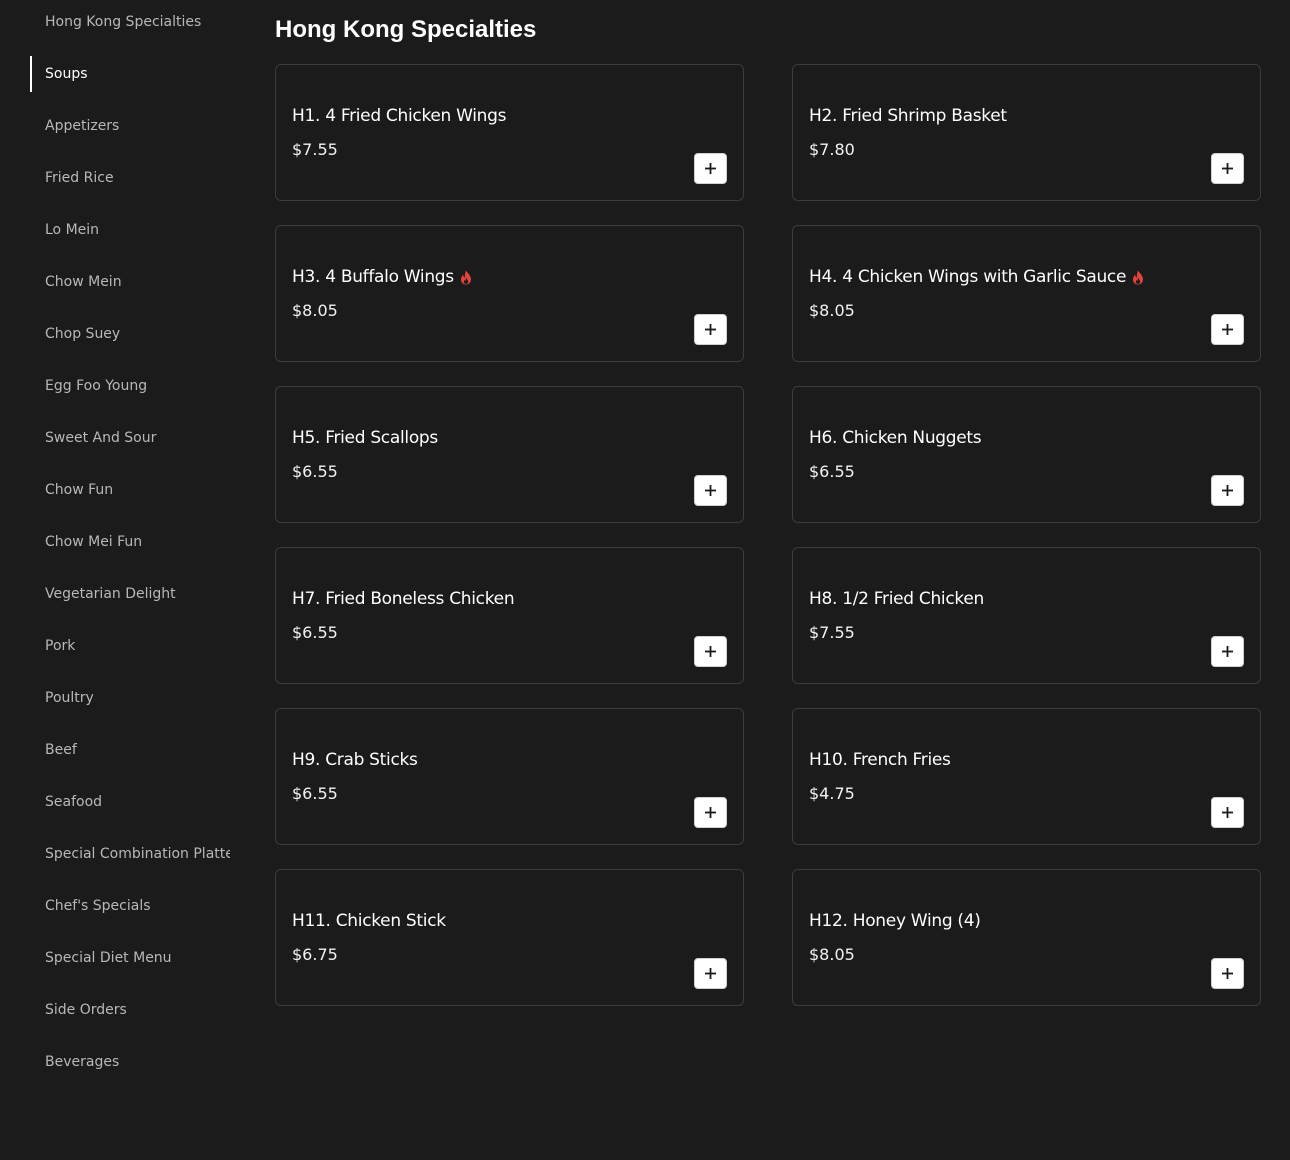  I want to click on menu-item-name: H7. Fried Boneless Chicken, so click(403, 599).